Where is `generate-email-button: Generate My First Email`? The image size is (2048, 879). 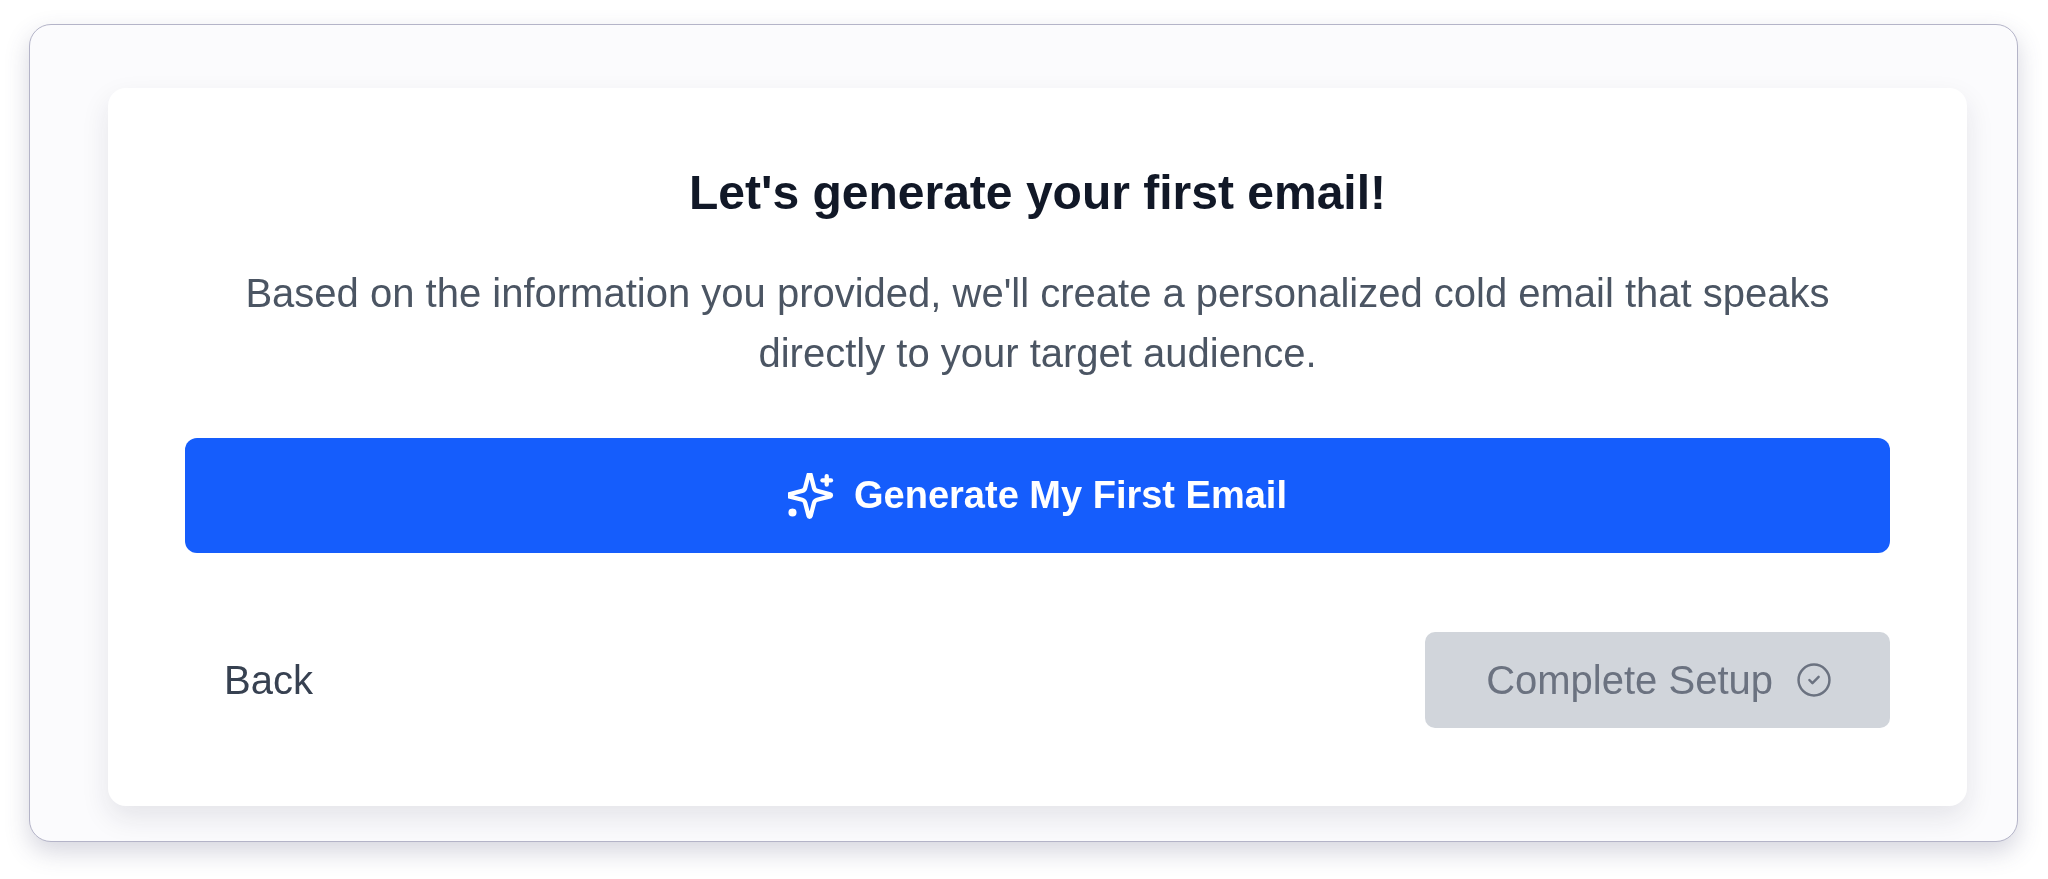
generate-email-button: Generate My First Email is located at coordinates (1037, 495).